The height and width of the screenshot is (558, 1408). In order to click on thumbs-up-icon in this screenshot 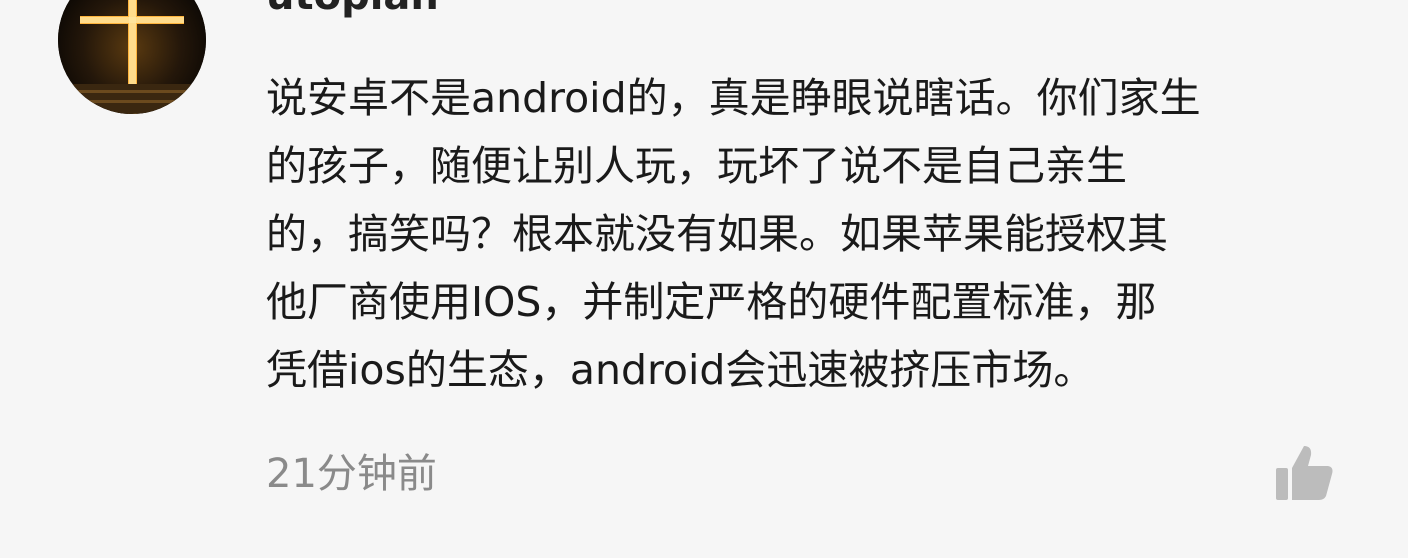, I will do `click(1304, 473)`.